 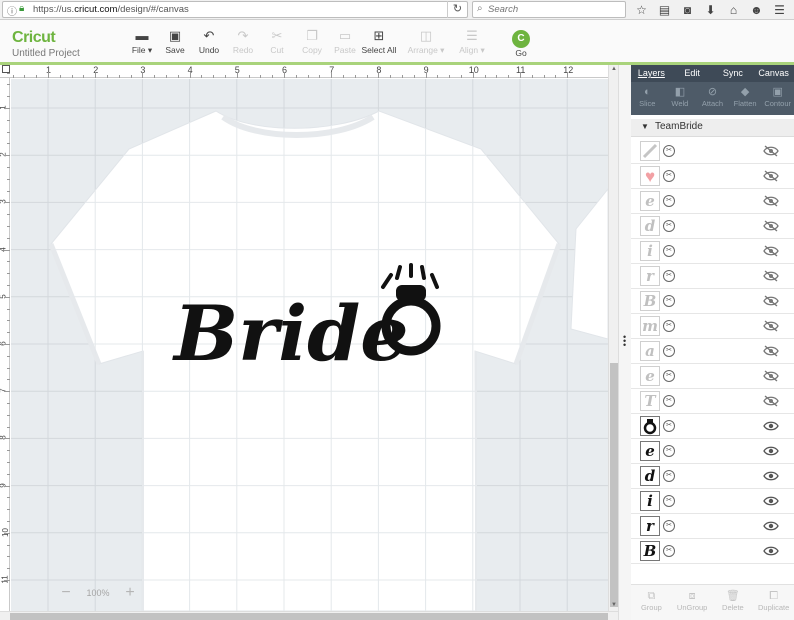 I want to click on slice-button: ◐ Slice, so click(x=647, y=98).